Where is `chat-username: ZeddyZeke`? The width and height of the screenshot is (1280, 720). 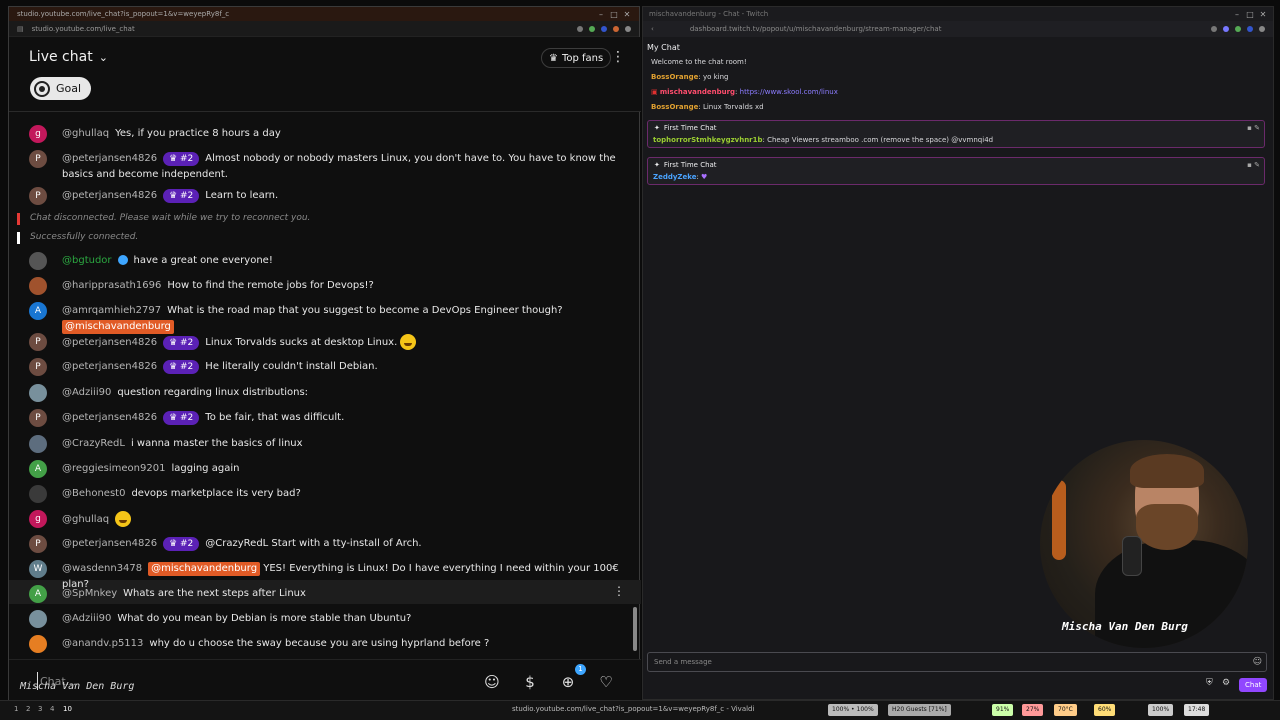
chat-username: ZeddyZeke is located at coordinates (674, 177).